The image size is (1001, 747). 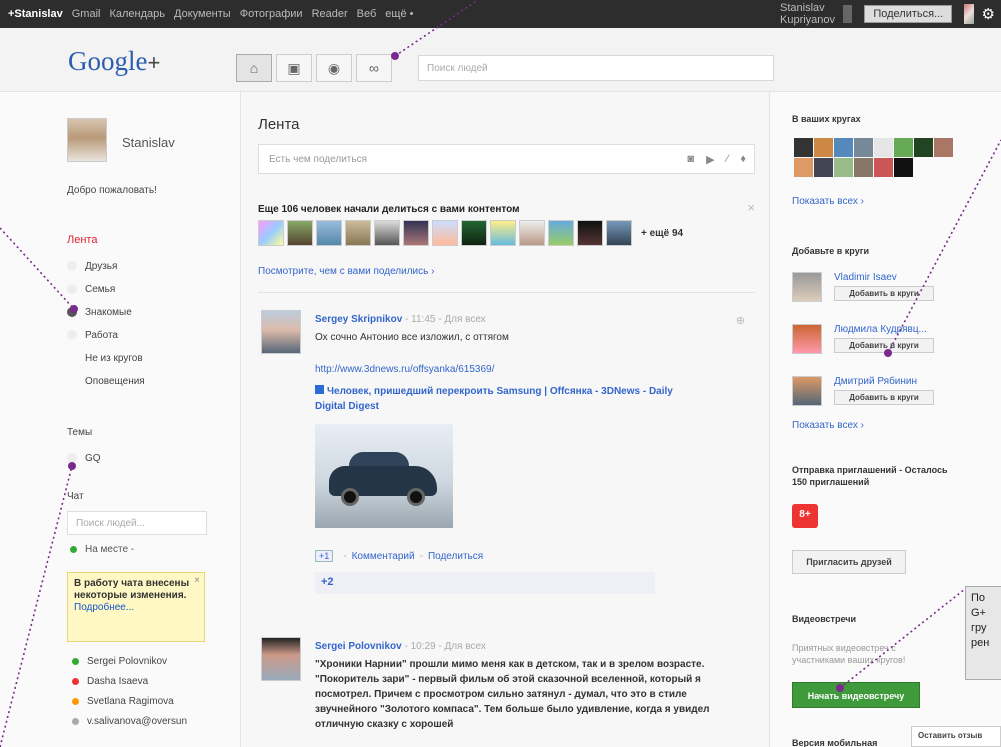 What do you see at coordinates (455, 556) in the screenshot?
I see `share-link: Поделиться` at bounding box center [455, 556].